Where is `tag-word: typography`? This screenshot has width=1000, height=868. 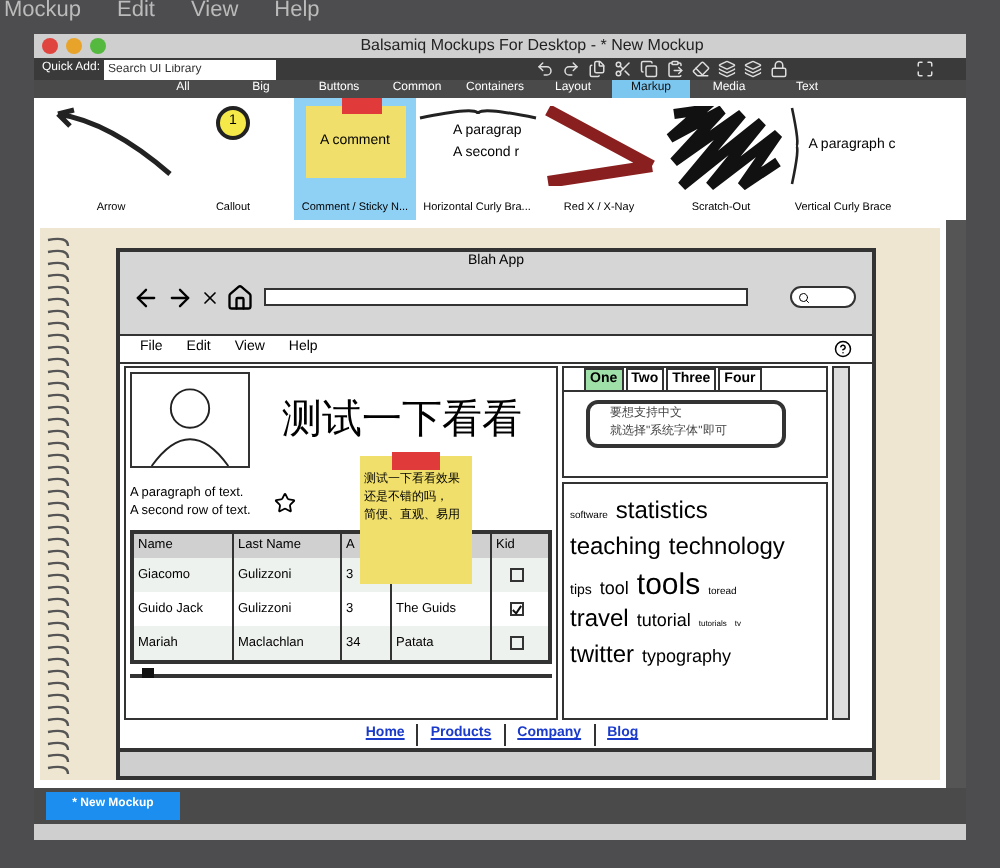
tag-word: typography is located at coordinates (687, 657).